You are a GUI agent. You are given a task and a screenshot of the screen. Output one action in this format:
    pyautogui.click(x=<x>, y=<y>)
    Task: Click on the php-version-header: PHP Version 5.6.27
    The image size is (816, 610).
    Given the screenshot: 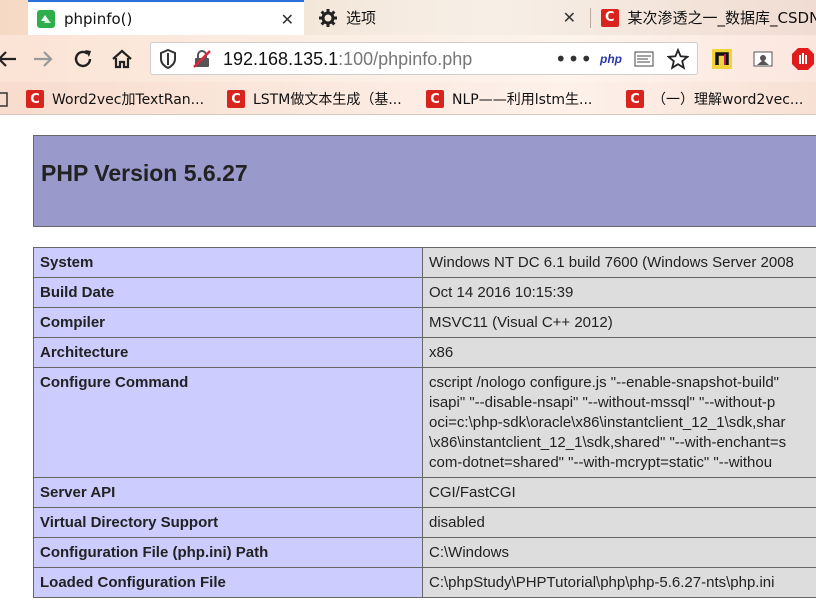 What is the action you would take?
    pyautogui.click(x=424, y=181)
    